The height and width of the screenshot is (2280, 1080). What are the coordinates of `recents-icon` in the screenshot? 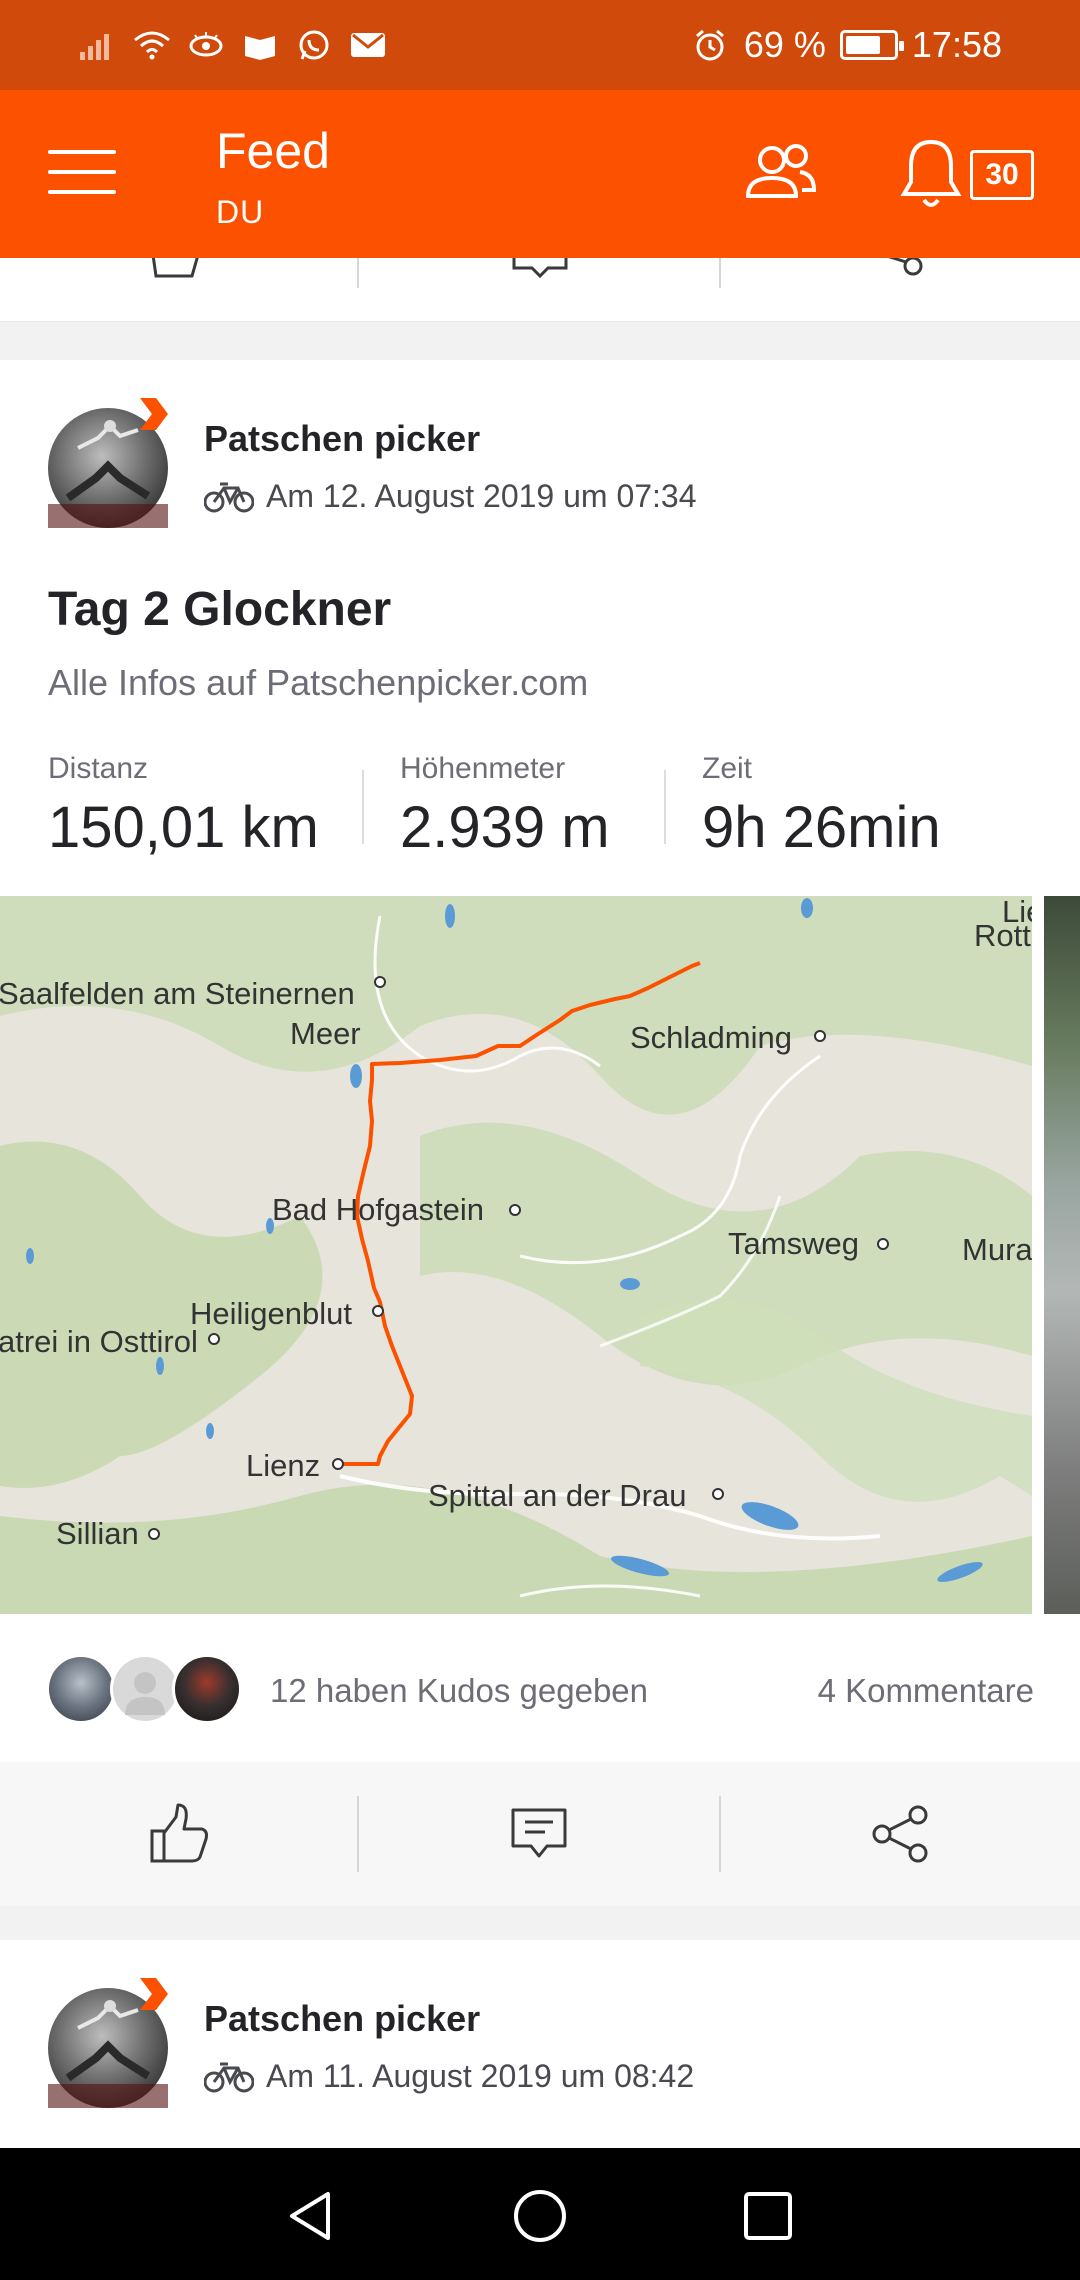 It's located at (768, 2216).